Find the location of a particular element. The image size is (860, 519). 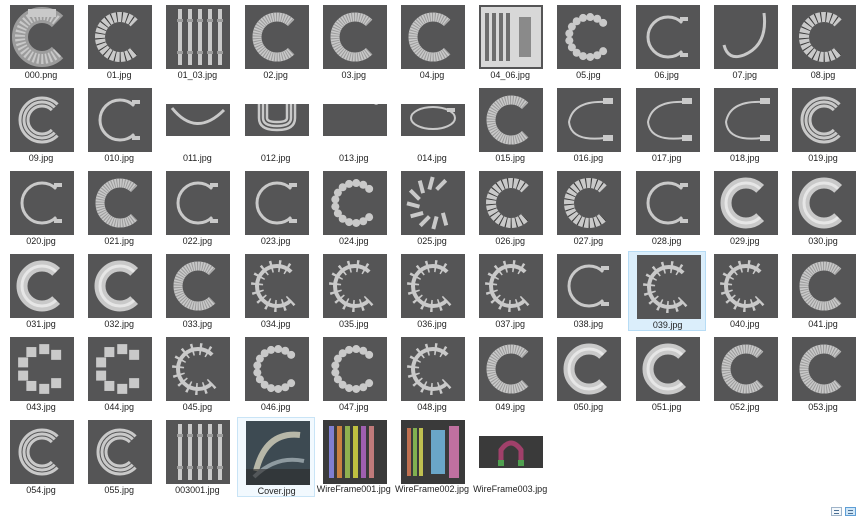

file-item: 055.jpg is located at coordinates (119, 457).